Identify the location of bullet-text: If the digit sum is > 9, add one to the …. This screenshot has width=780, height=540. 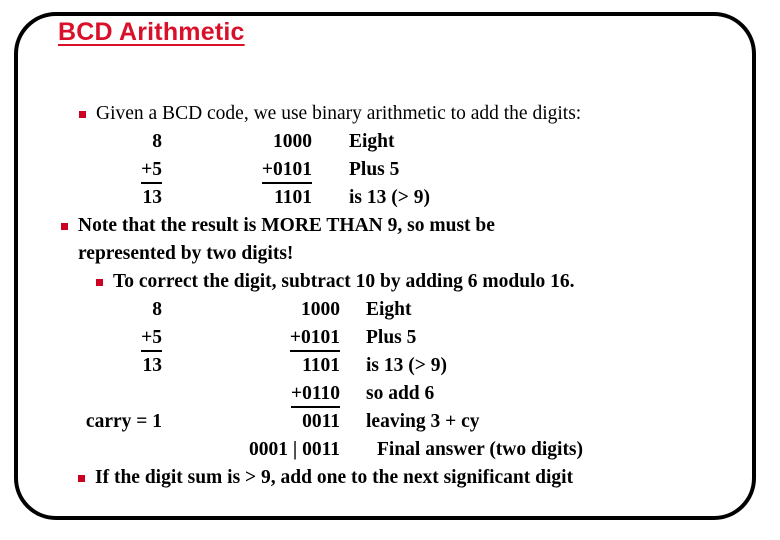
(334, 477).